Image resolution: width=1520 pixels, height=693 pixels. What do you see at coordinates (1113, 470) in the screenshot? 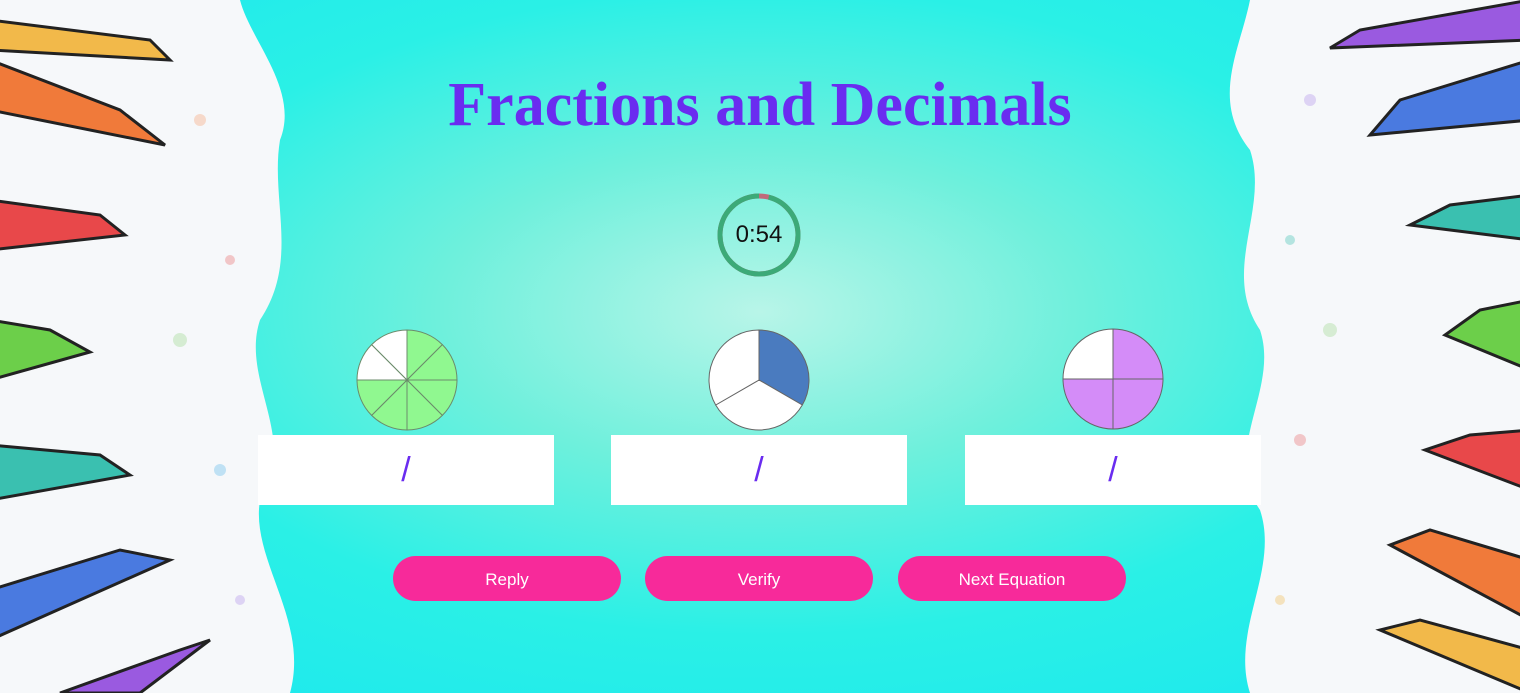
I see `answer-field-3: /` at bounding box center [1113, 470].